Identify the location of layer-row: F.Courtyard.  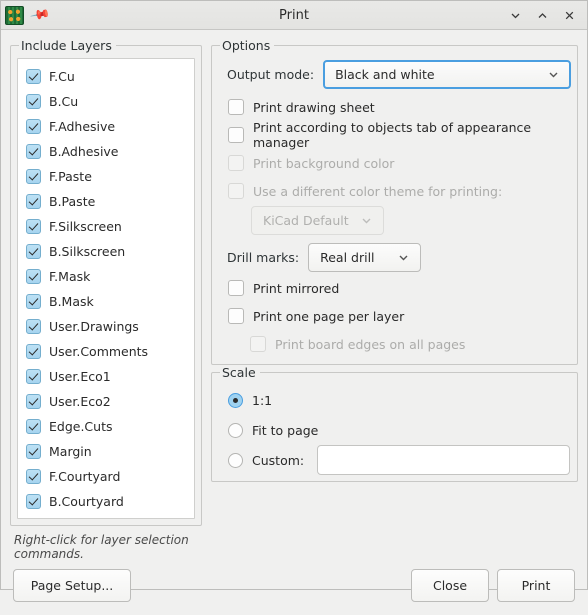
(106, 476).